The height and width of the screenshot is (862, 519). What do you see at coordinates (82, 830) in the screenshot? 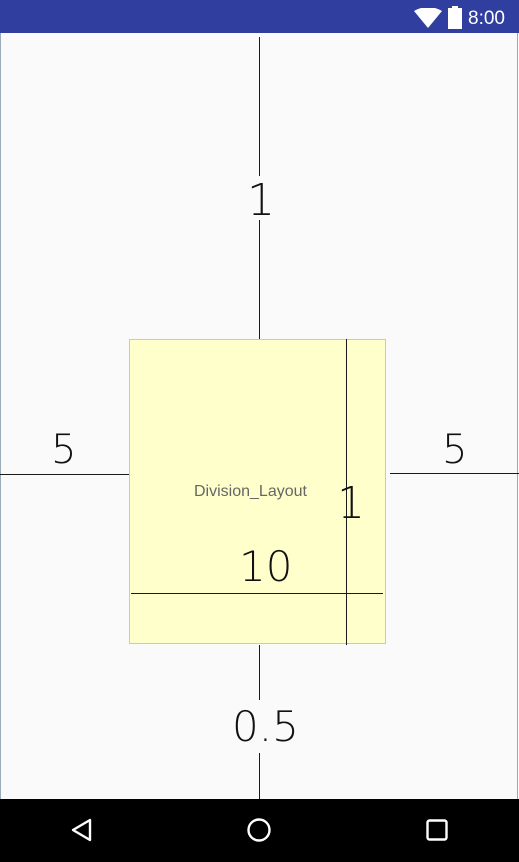
I see `back-icon` at bounding box center [82, 830].